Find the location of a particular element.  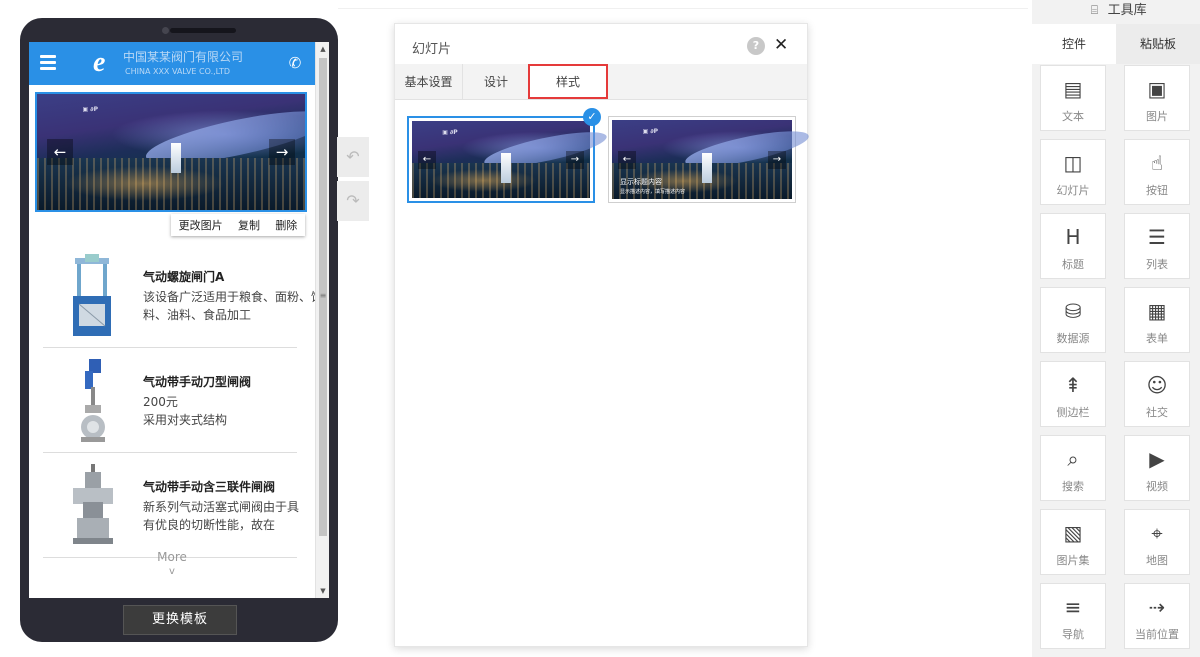

tab-controls: 控件 is located at coordinates (1074, 44).